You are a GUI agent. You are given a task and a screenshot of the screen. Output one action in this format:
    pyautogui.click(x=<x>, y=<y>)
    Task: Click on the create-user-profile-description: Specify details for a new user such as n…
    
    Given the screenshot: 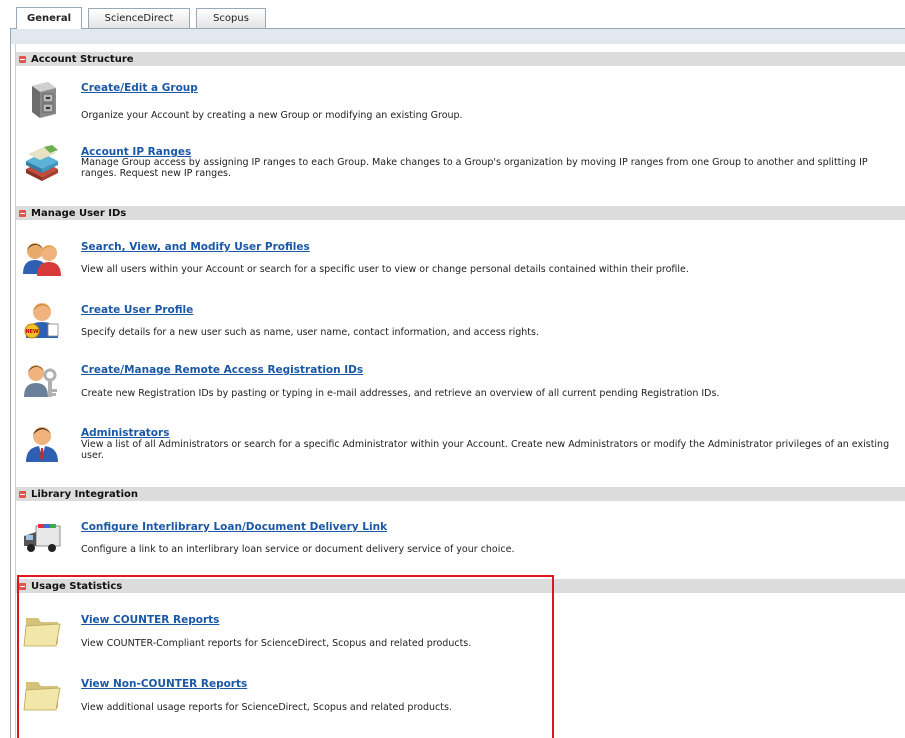 What is the action you would take?
    pyautogui.click(x=310, y=332)
    